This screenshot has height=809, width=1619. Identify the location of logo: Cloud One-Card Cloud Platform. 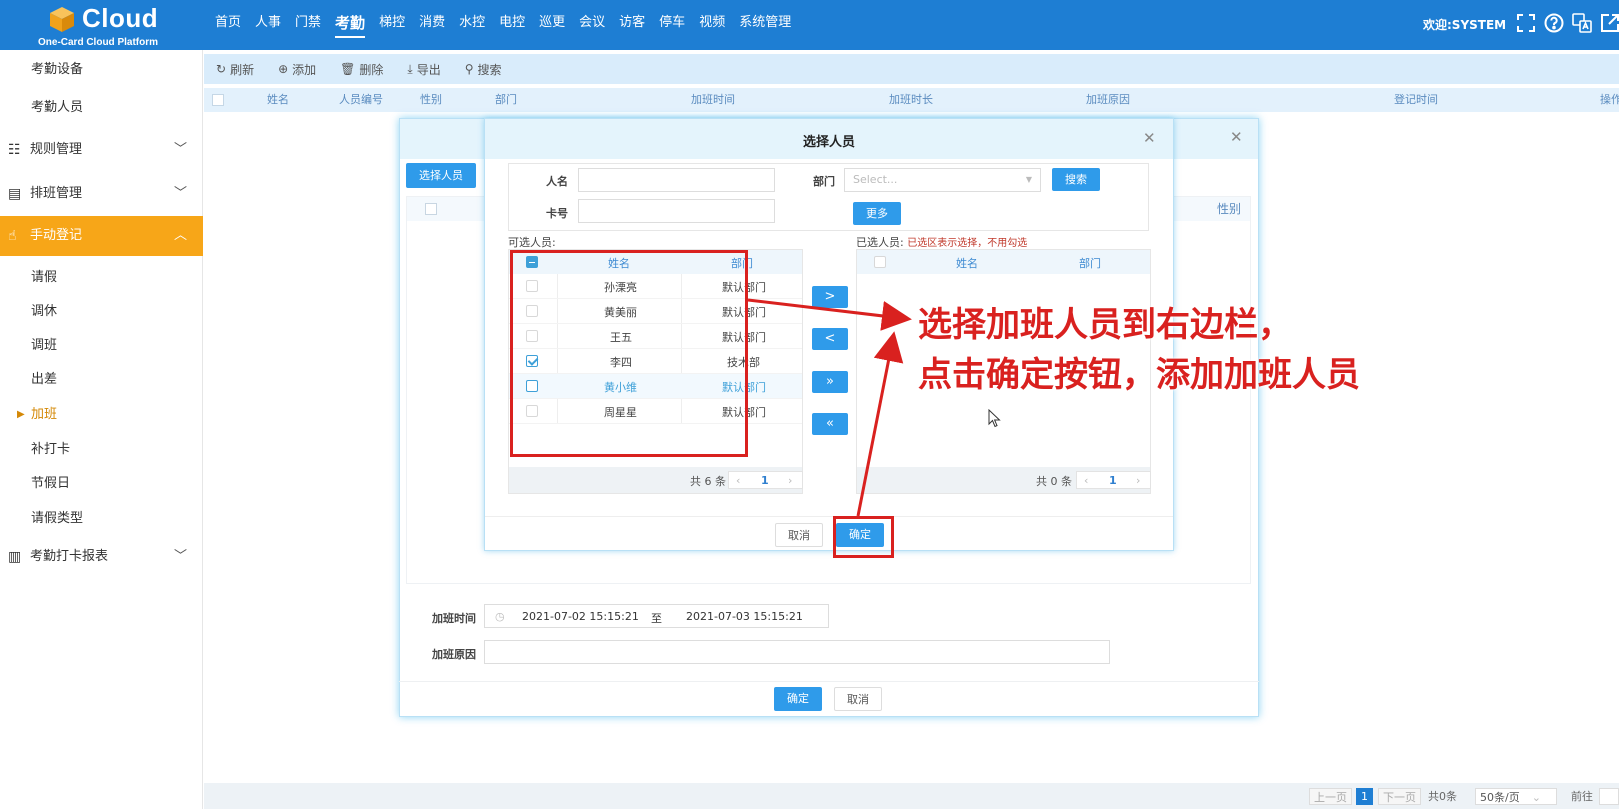
(103, 25).